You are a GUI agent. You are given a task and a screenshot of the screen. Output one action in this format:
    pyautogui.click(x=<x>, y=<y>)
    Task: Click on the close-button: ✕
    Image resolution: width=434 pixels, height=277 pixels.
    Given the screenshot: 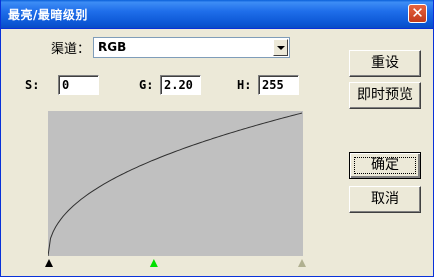 What is the action you would take?
    pyautogui.click(x=417, y=13)
    